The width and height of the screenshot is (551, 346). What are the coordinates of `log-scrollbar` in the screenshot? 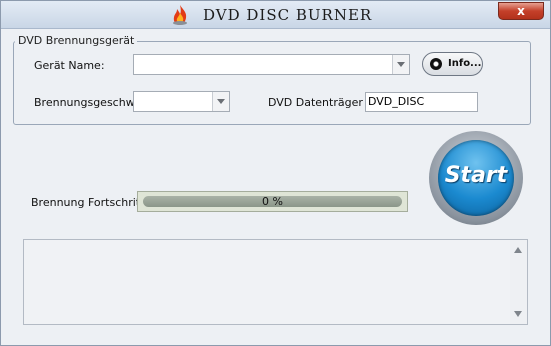 It's located at (518, 282).